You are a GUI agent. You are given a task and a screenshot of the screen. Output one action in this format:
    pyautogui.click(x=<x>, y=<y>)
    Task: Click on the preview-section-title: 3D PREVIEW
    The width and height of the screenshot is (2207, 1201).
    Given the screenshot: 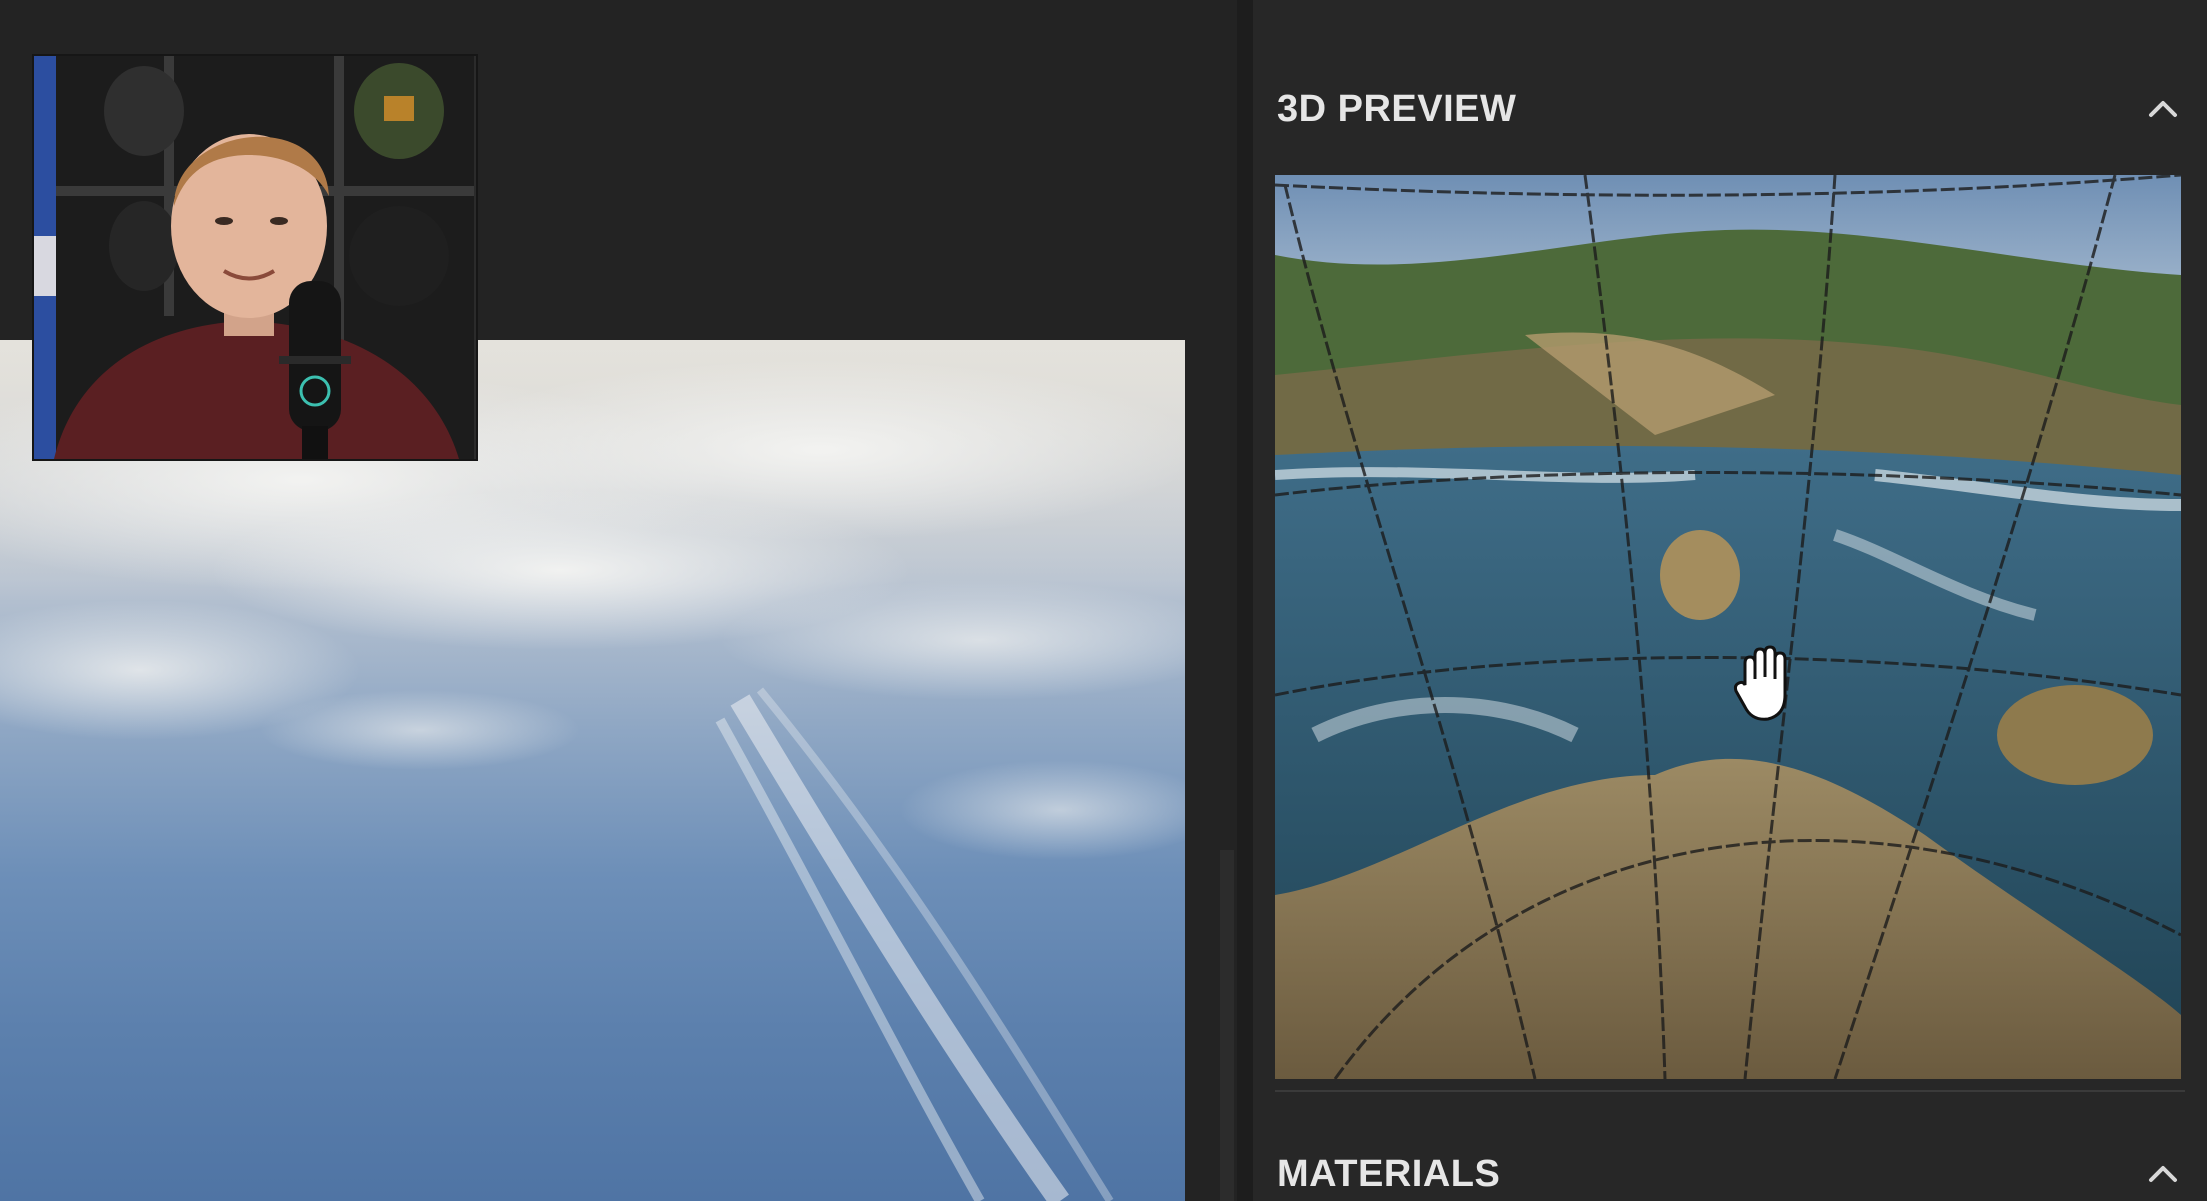 What is the action you would take?
    pyautogui.click(x=1397, y=108)
    